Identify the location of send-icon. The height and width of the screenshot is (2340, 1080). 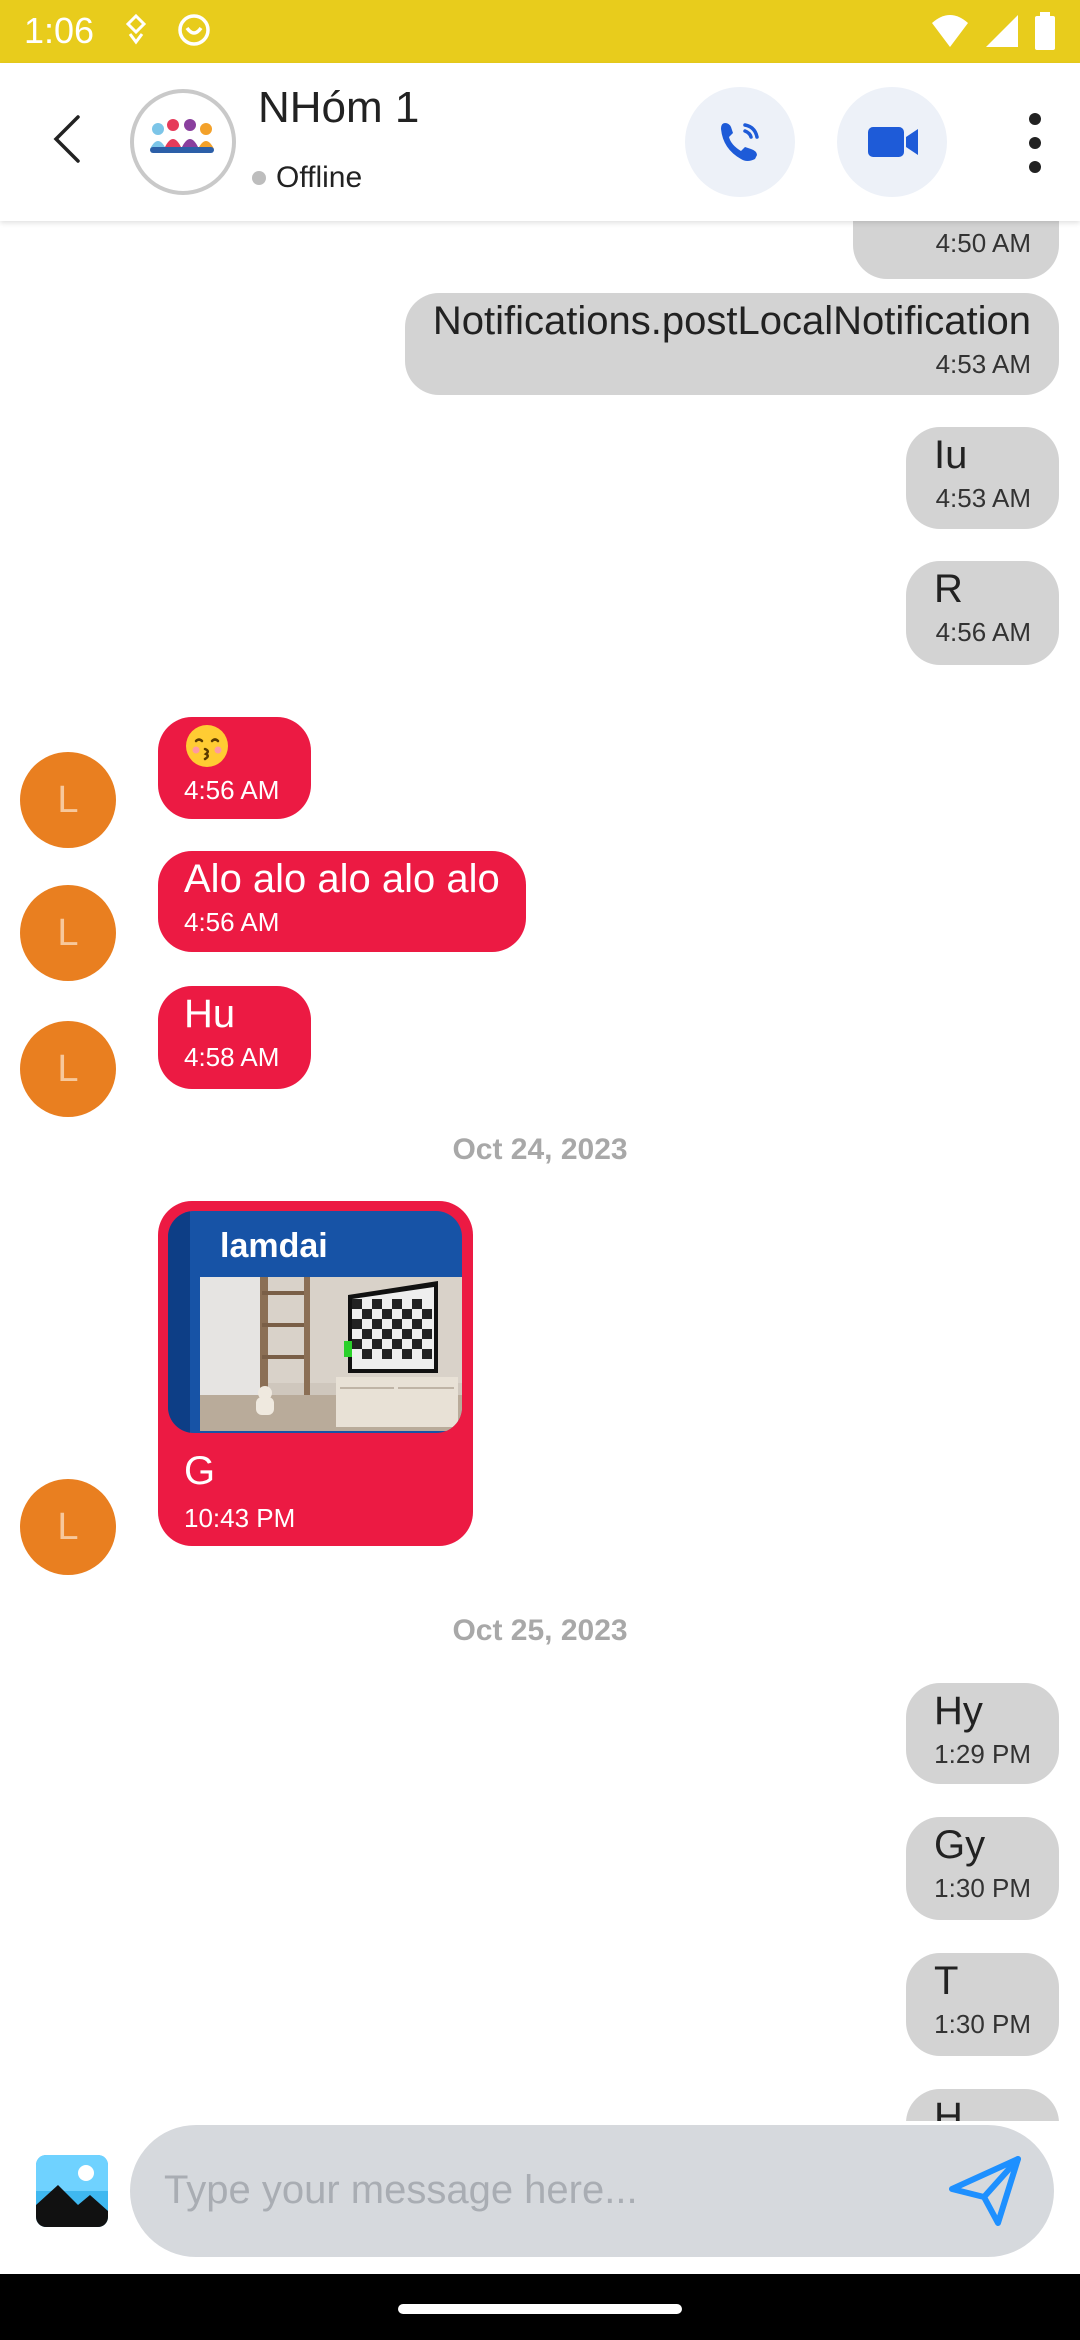
(985, 2191).